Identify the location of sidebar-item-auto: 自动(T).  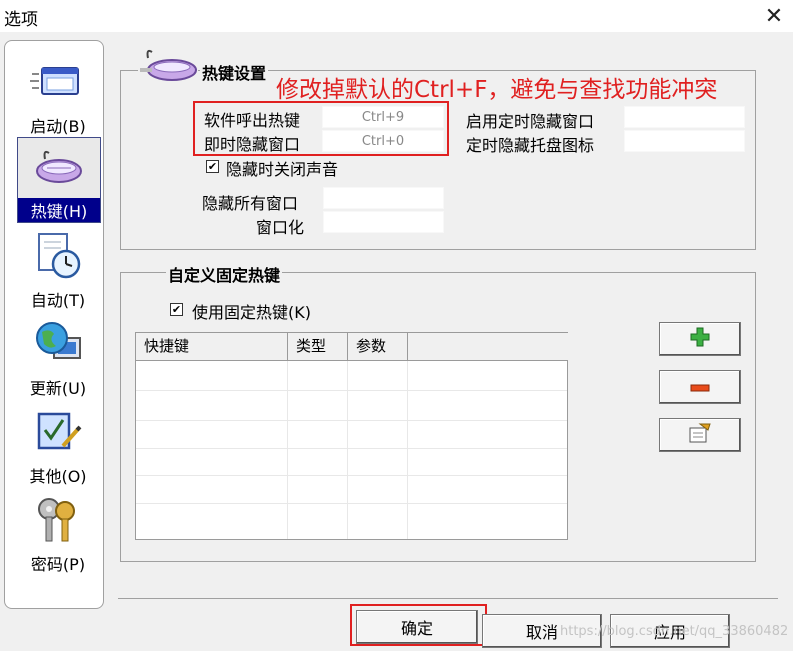
(58, 269).